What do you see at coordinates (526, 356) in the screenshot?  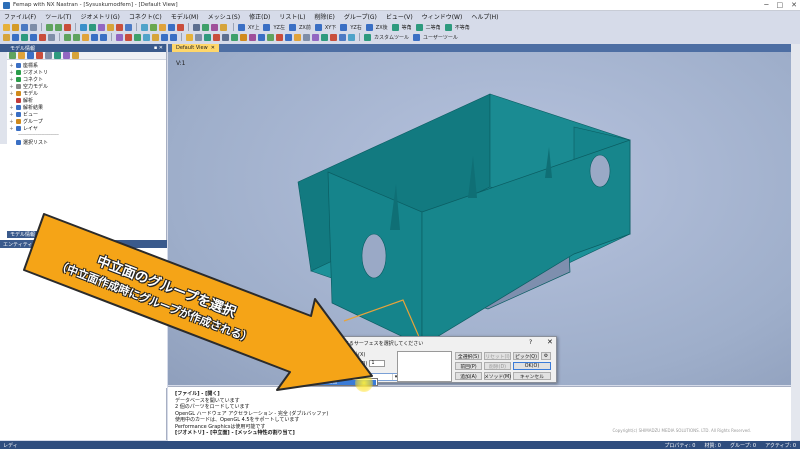 I see `pick-button: ピック(Q)` at bounding box center [526, 356].